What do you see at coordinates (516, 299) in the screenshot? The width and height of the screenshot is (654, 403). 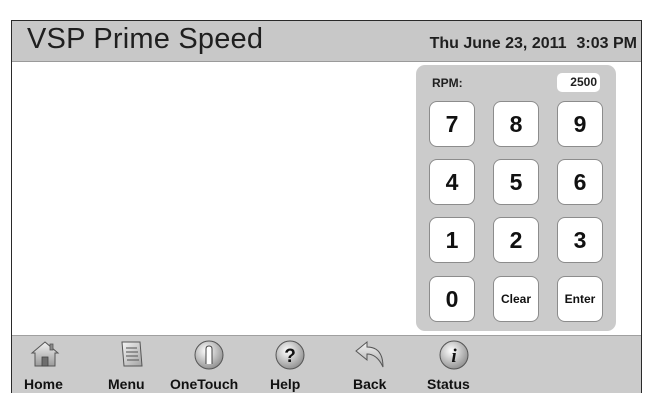 I see `clear-button: Clear` at bounding box center [516, 299].